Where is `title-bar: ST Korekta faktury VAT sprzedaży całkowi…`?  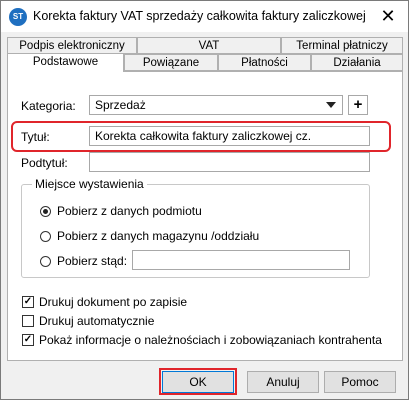 title-bar: ST Korekta faktury VAT sprzedaży całkowi… is located at coordinates (204, 16).